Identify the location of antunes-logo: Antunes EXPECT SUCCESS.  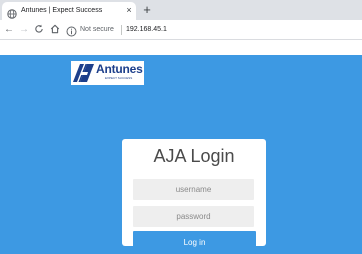
(107, 73).